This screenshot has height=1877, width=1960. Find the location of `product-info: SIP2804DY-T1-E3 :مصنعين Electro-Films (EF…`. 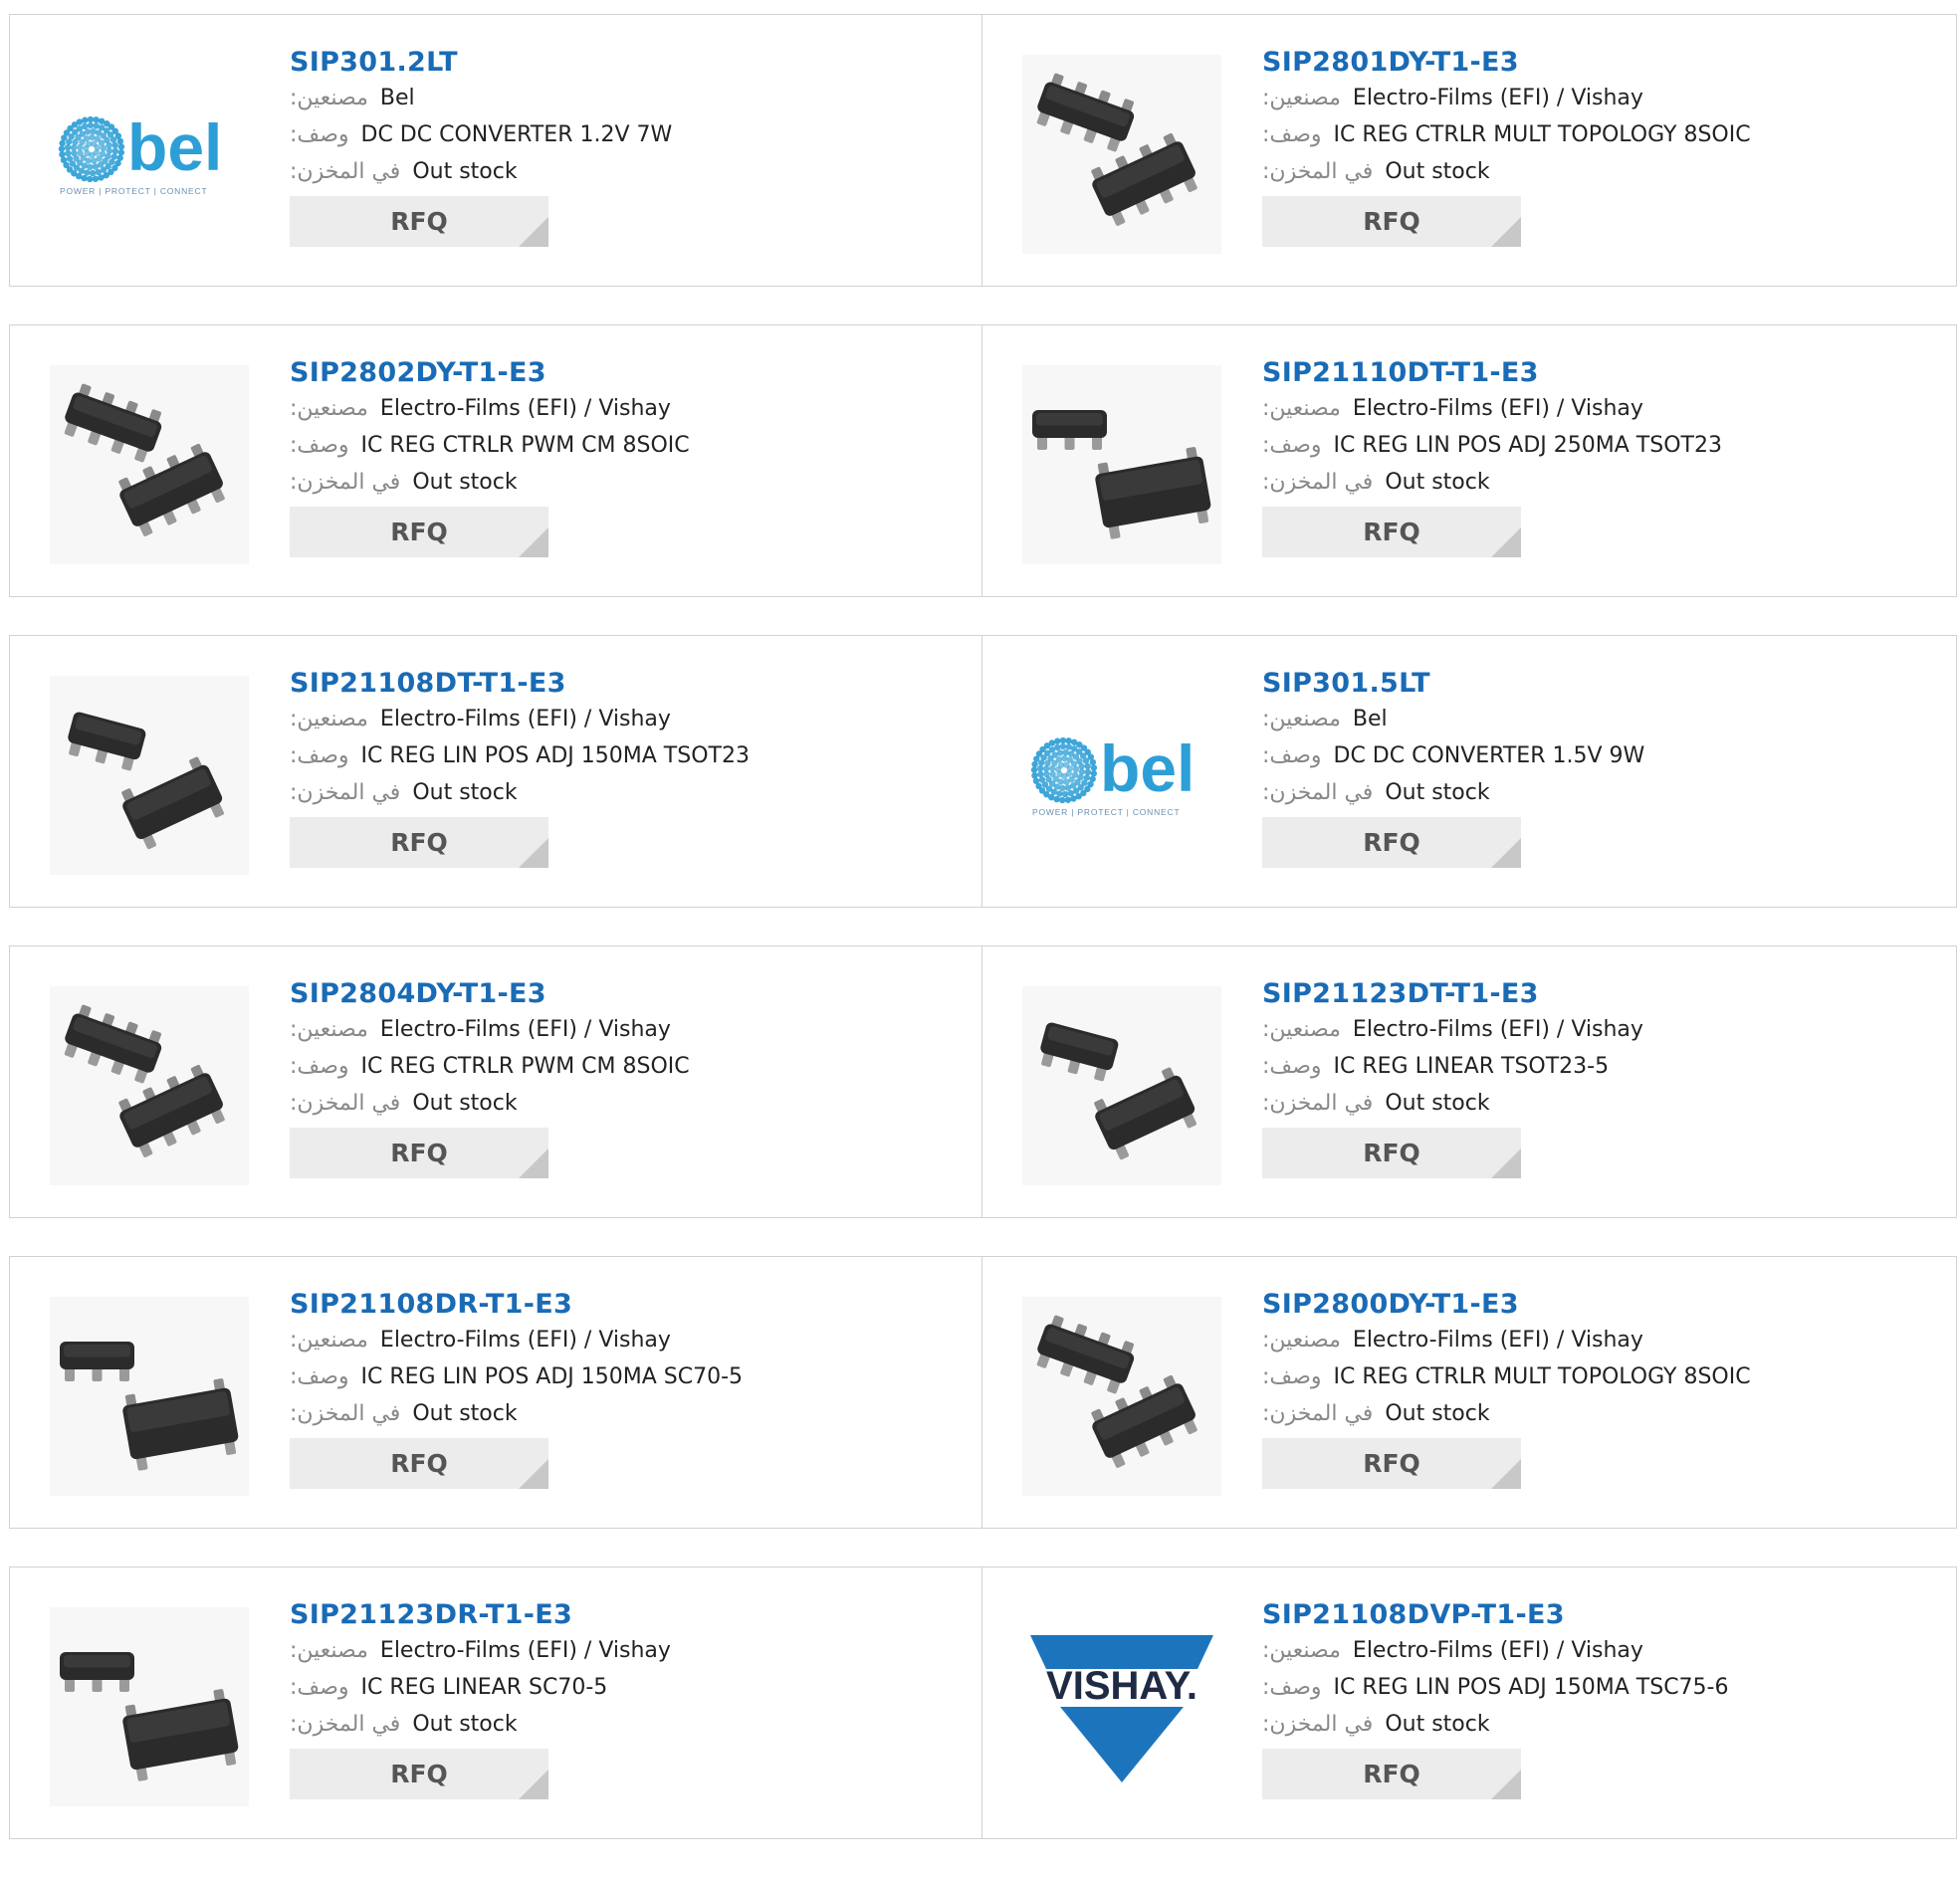

product-info: SIP2804DY-T1-E3 :مصنعين Electro-Films (EF… is located at coordinates (631, 1077).